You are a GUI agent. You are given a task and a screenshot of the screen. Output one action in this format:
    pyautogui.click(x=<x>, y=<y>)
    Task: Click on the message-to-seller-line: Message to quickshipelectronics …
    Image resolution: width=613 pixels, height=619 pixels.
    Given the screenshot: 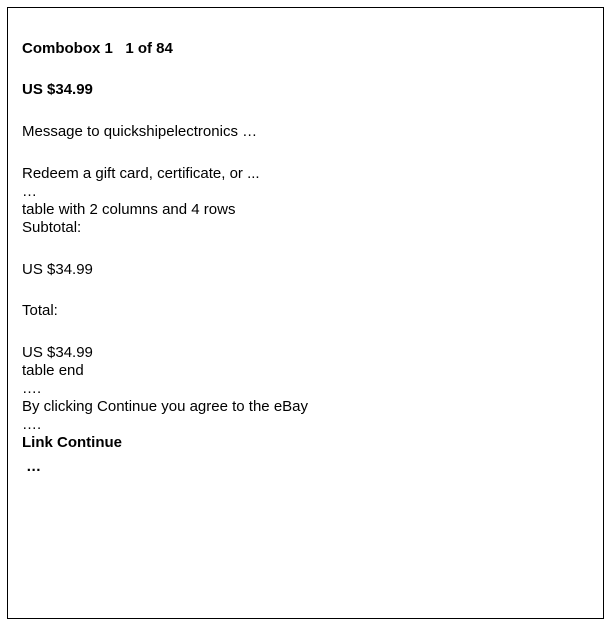 What is the action you would take?
    pyautogui.click(x=139, y=132)
    